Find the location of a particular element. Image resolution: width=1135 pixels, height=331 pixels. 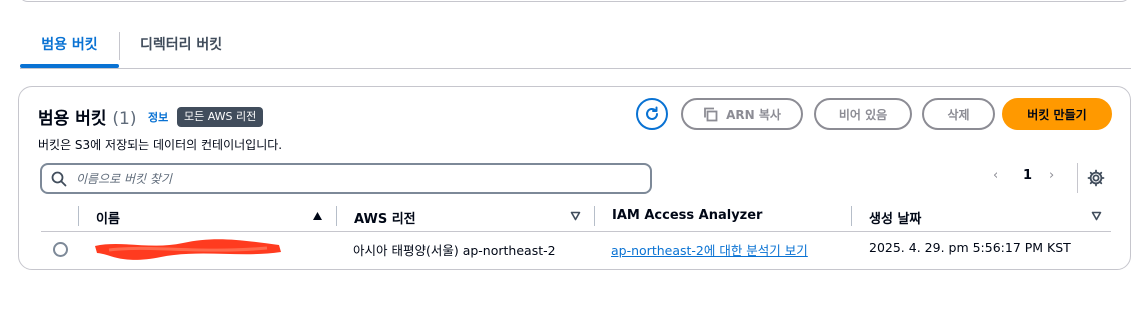

column-header-iam-access-analyzer: IAM Access Analyzer is located at coordinates (687, 215).